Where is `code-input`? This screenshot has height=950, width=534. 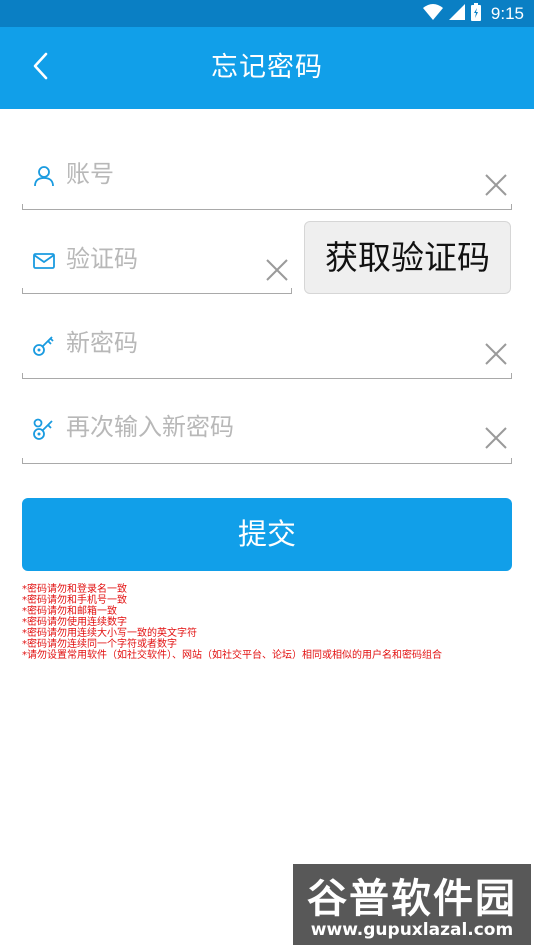
code-input is located at coordinates (161, 259).